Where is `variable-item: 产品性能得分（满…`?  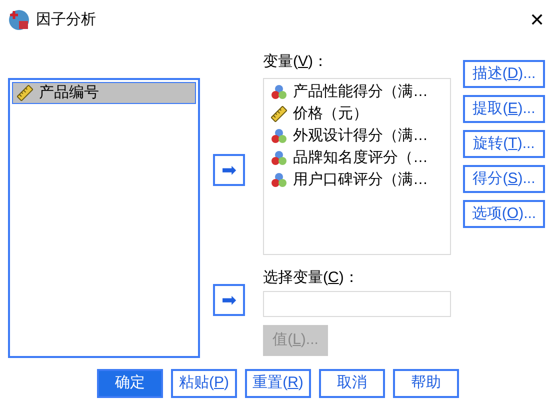 variable-item: 产品性能得分（满… is located at coordinates (357, 92).